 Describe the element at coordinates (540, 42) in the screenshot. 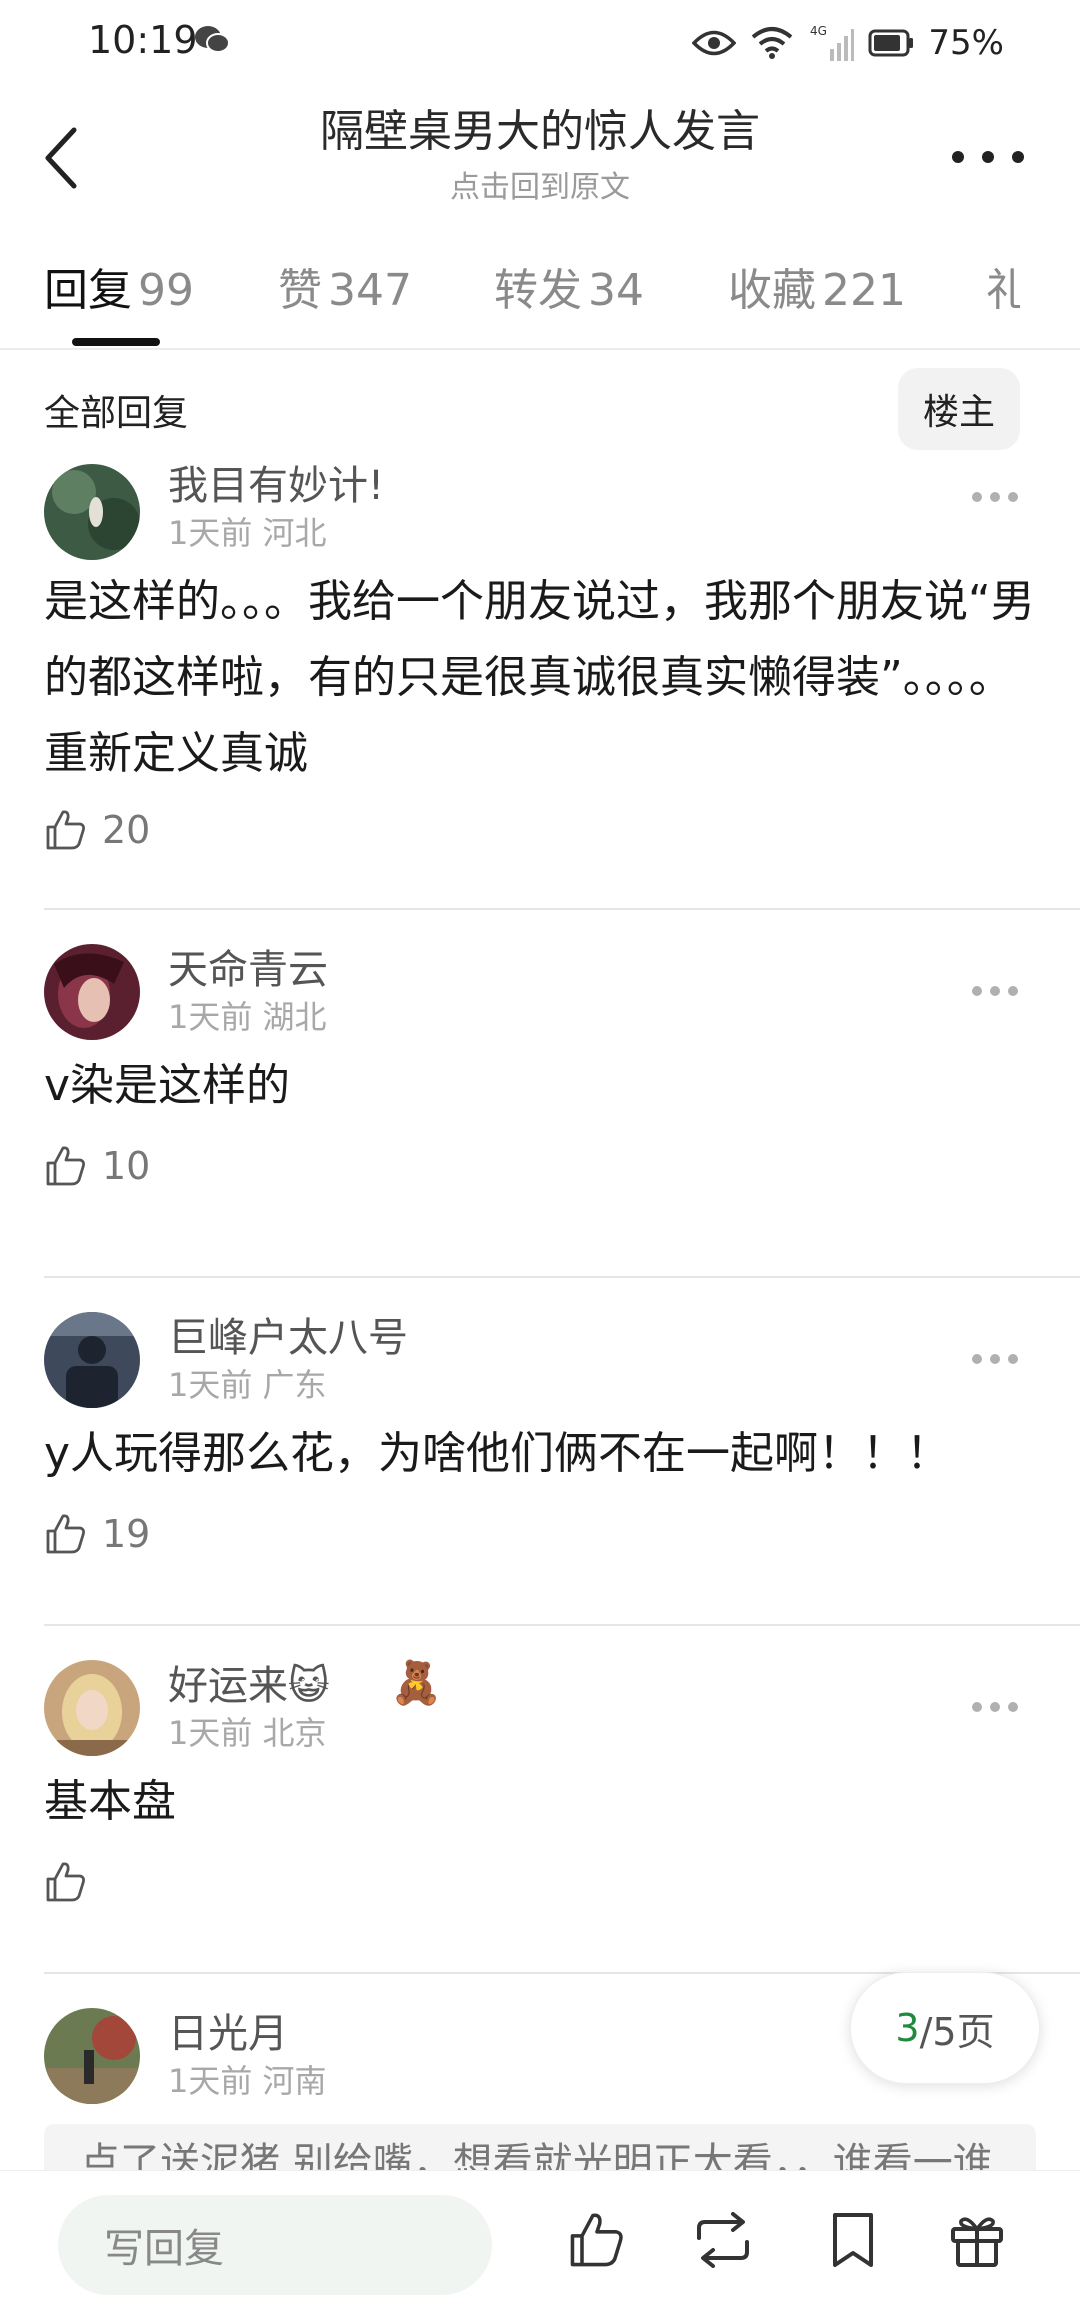

I see `status-bar: 10:19 4G 75%` at that location.